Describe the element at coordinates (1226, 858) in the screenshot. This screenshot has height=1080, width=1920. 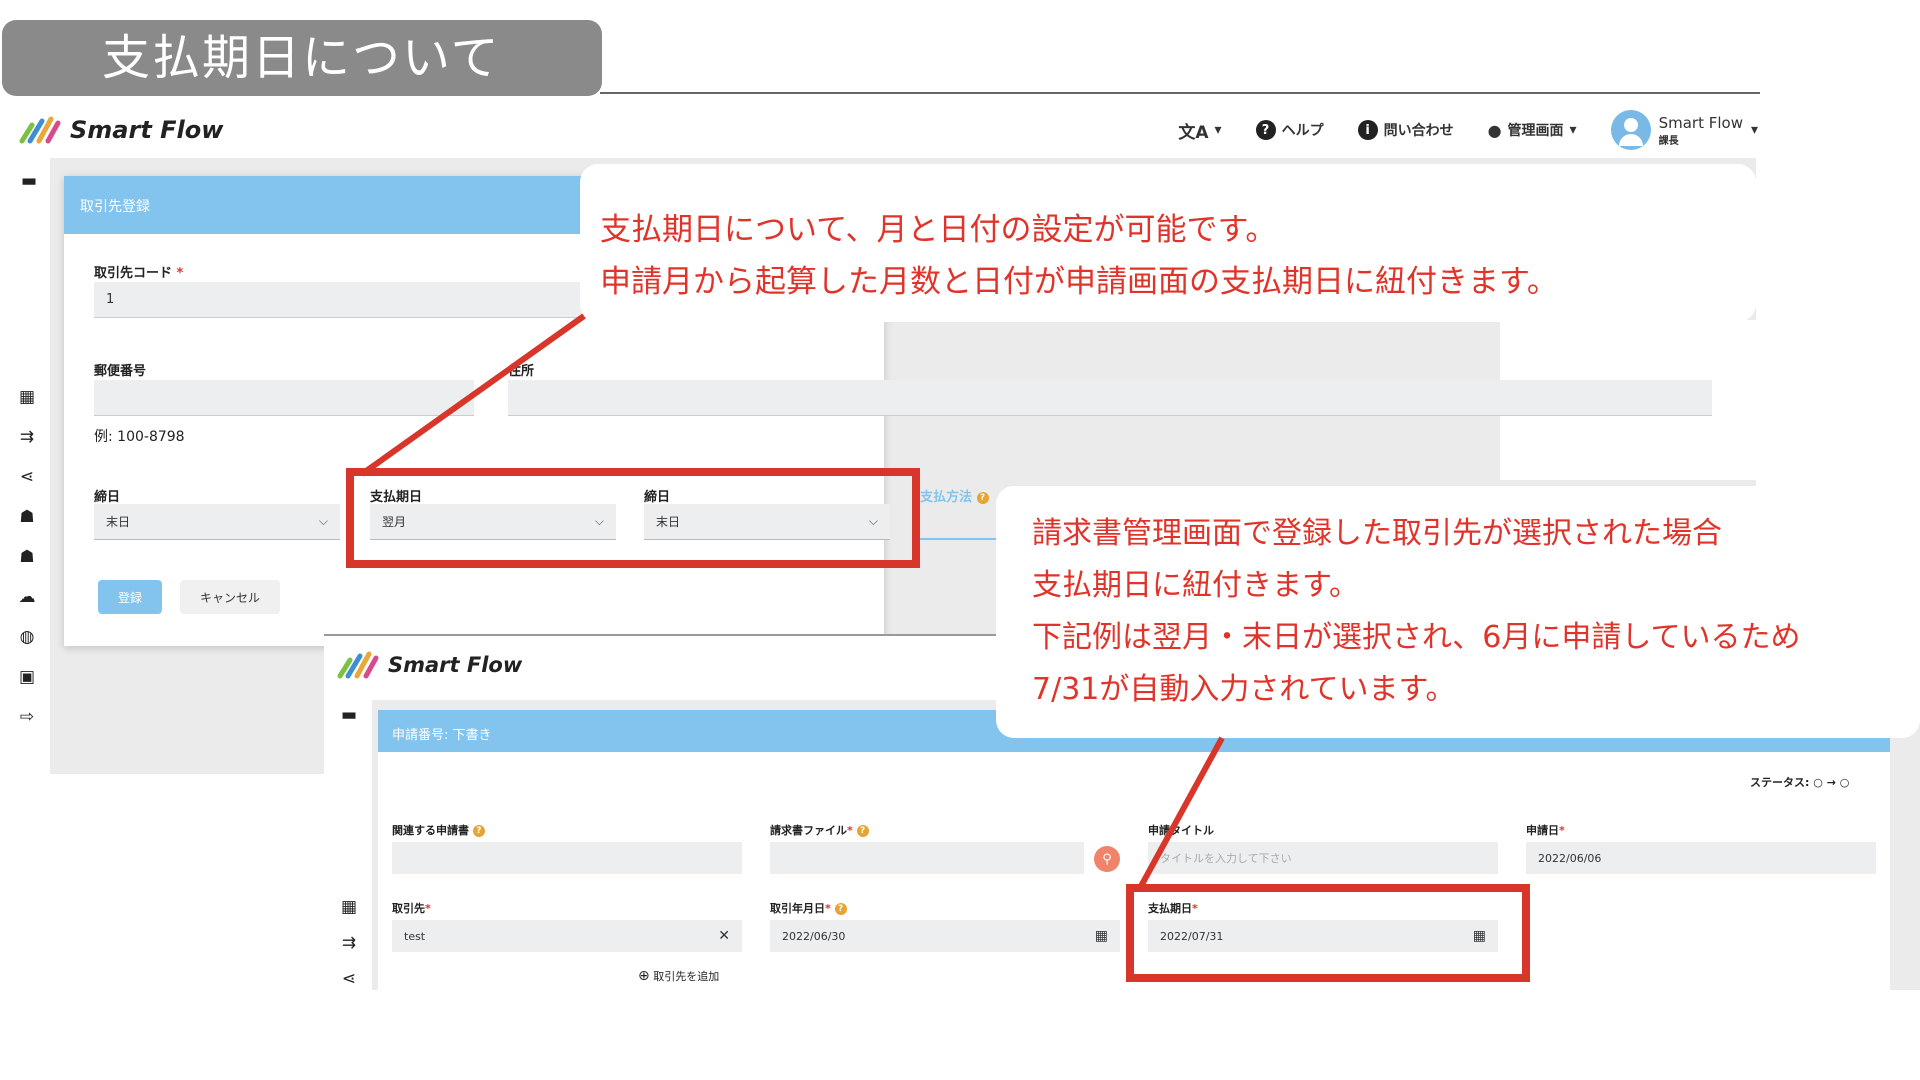
I see `application-title-placeholder: タイトルを入力して下さい` at that location.